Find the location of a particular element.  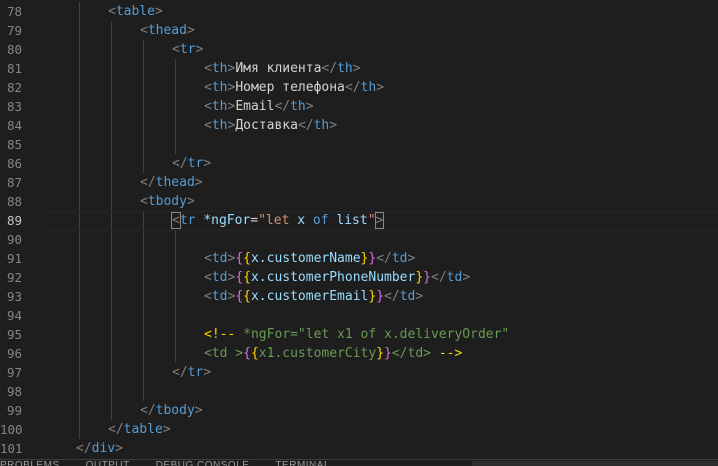

code-text: <tr> is located at coordinates (187, 49).